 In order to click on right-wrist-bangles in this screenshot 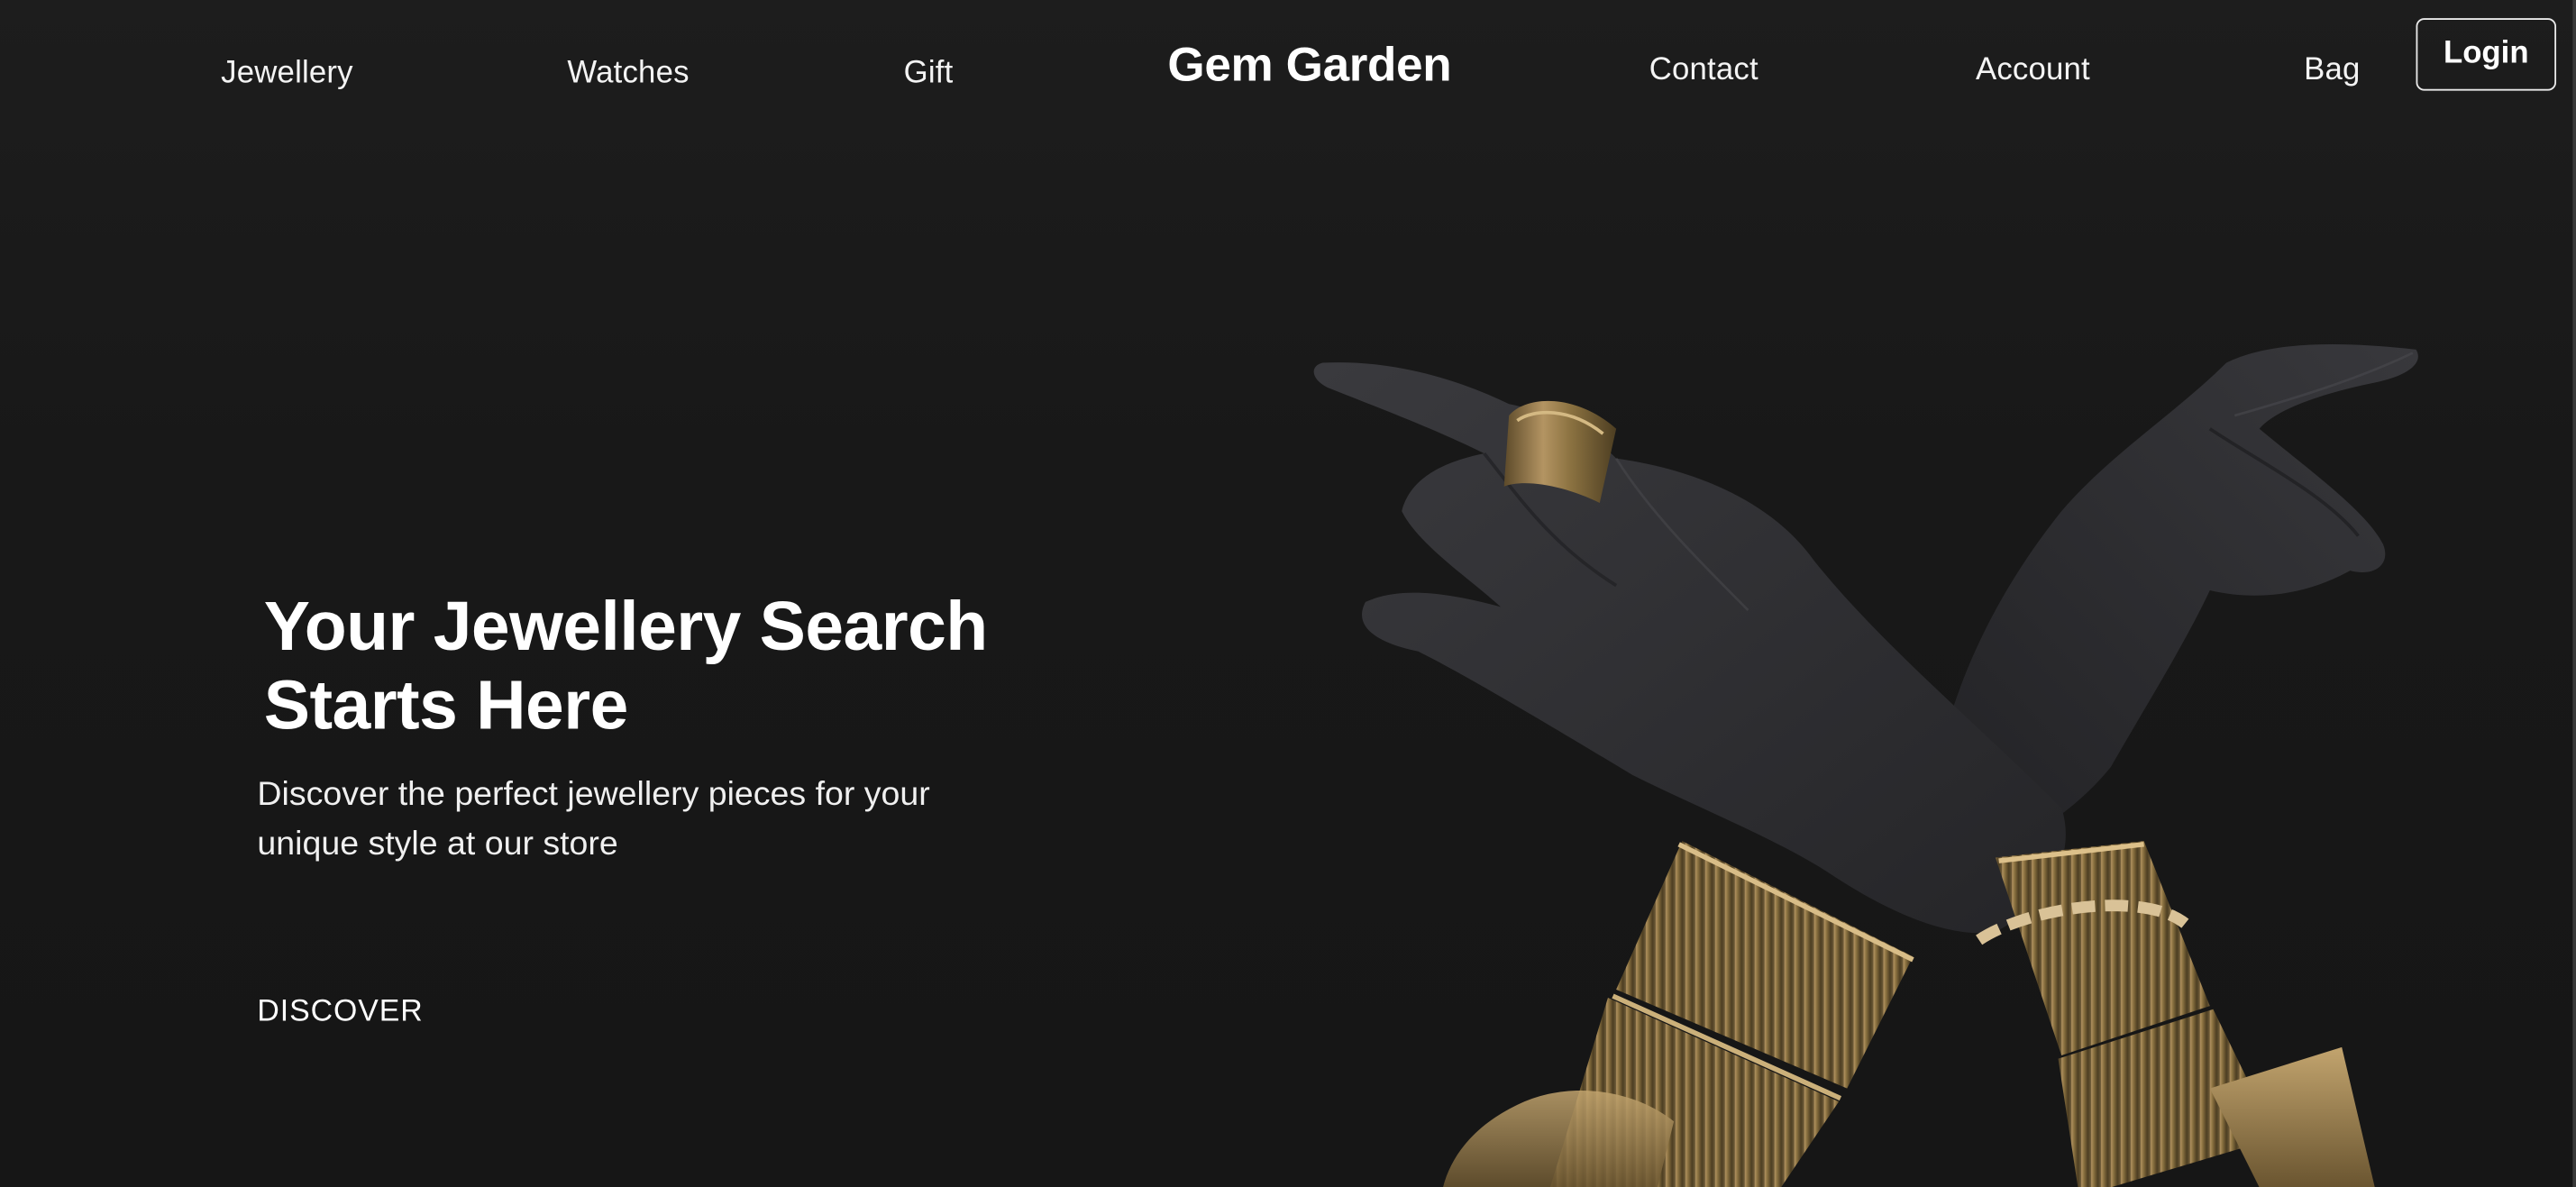, I will do `click(2175, 1014)`.